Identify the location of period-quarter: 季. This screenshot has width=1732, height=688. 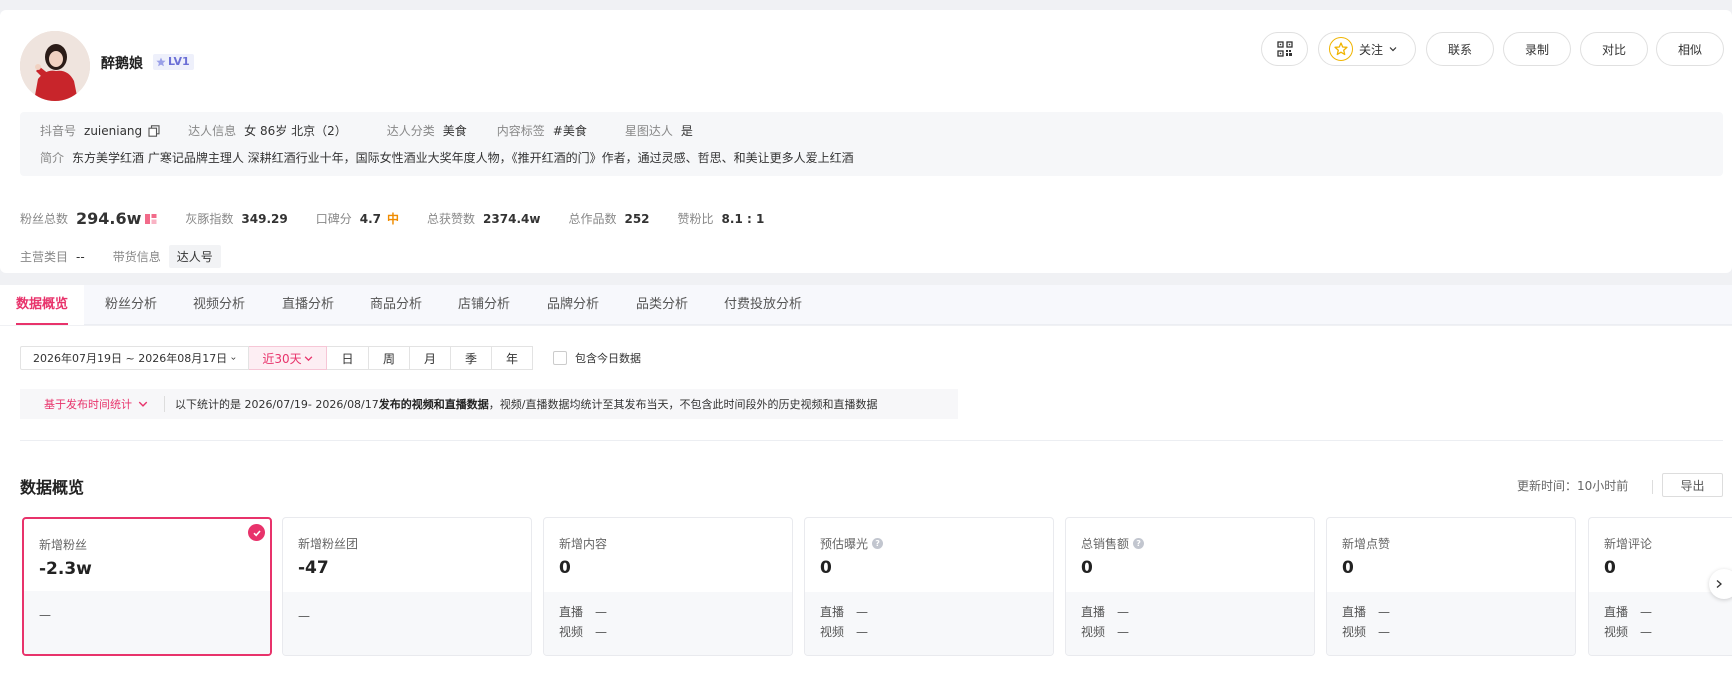
(471, 358).